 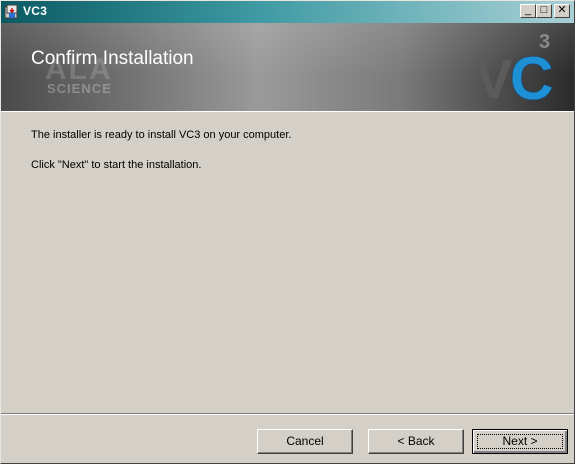 I want to click on cancel-button: Cancel, so click(x=305, y=441).